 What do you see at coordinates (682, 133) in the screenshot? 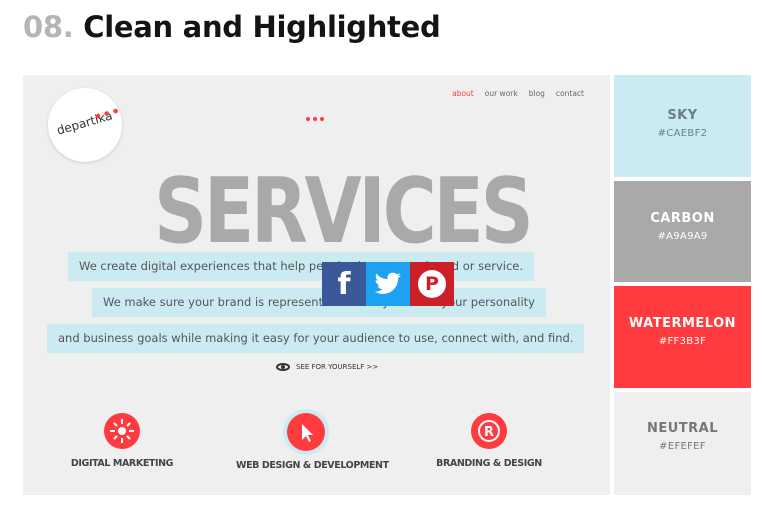
I see `swatch-hex: #CAEBF2` at bounding box center [682, 133].